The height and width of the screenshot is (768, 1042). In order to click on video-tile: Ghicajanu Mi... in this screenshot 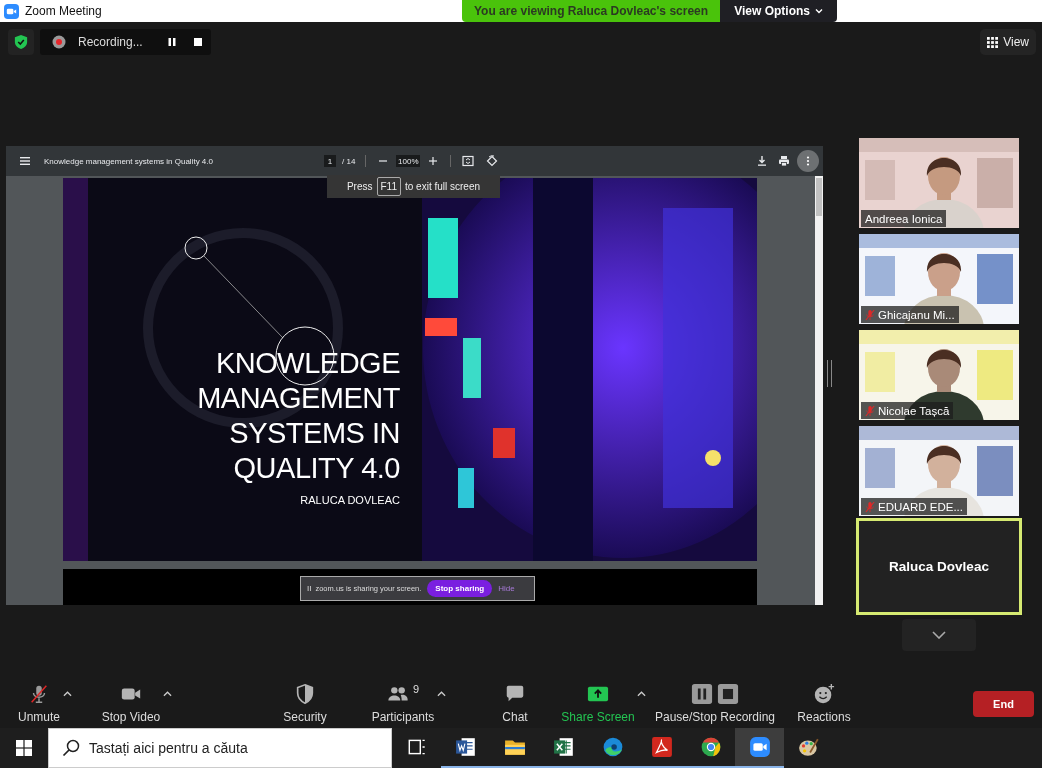, I will do `click(939, 279)`.